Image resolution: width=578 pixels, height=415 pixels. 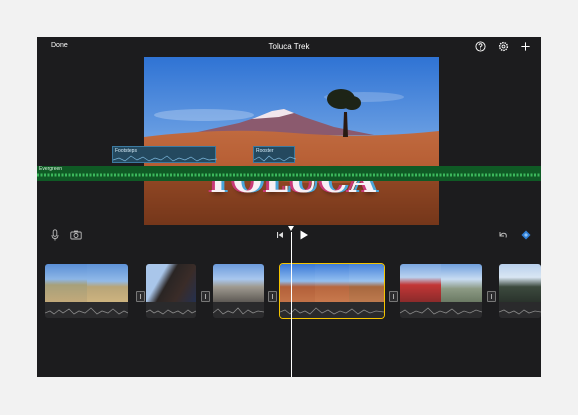 I want to click on play-icon, so click(x=304, y=235).